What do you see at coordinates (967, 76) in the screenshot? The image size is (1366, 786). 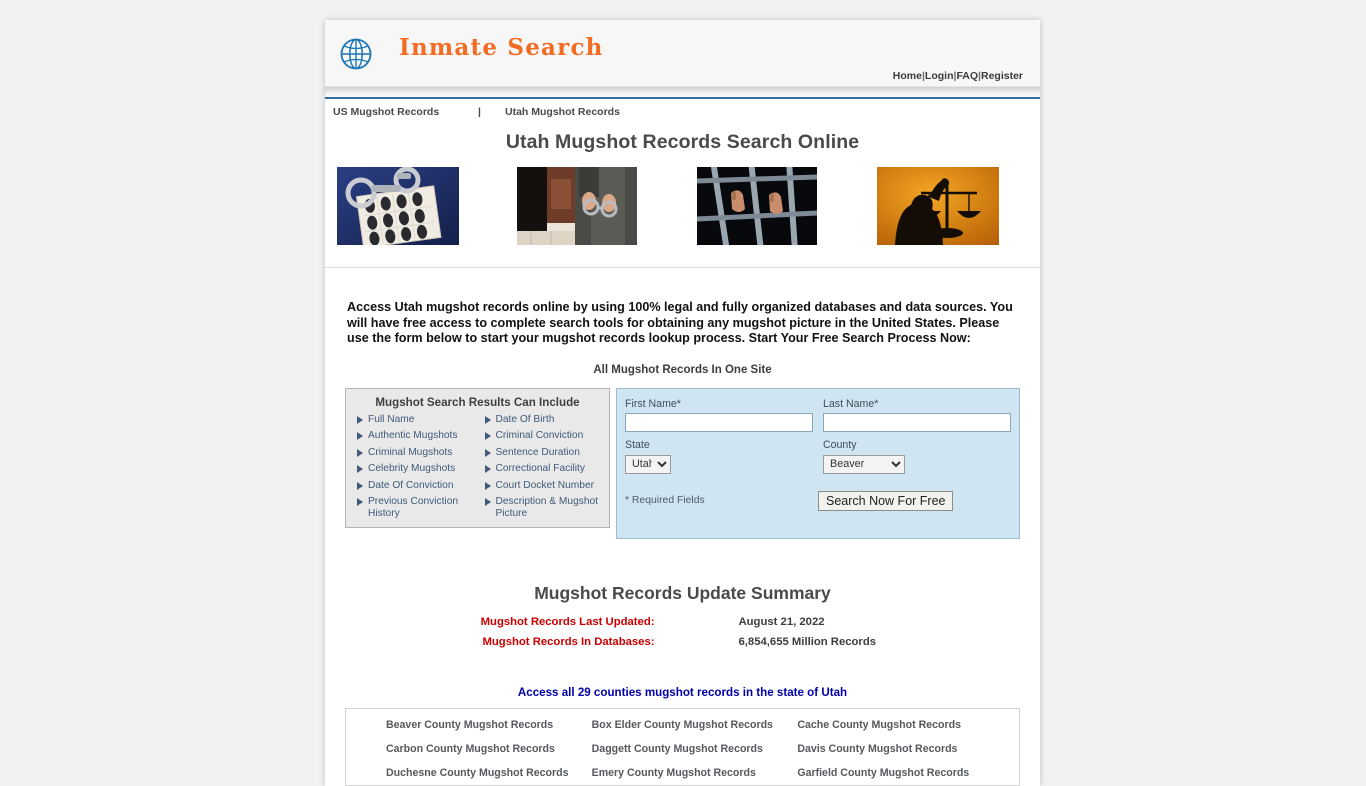 I see `nav-link-faq: FAQ` at bounding box center [967, 76].